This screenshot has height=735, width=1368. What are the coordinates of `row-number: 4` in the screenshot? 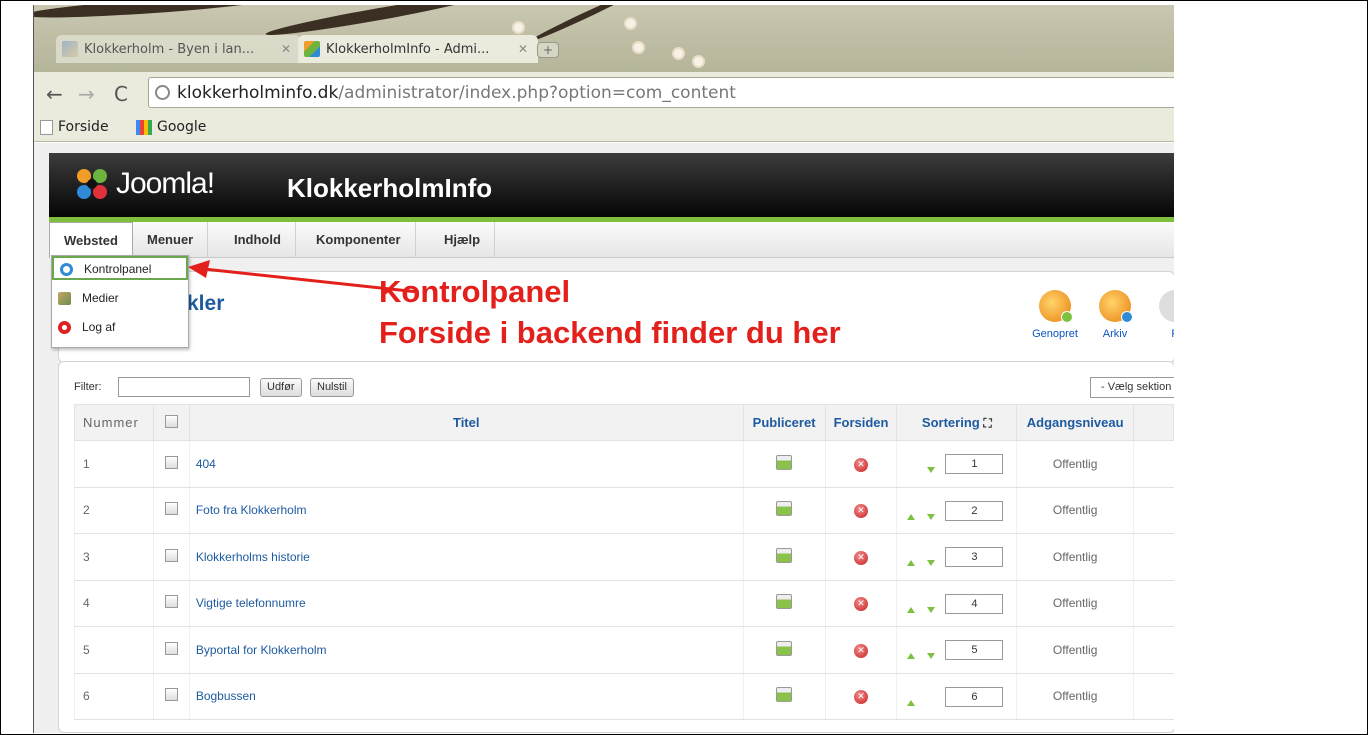 It's located at (114, 603).